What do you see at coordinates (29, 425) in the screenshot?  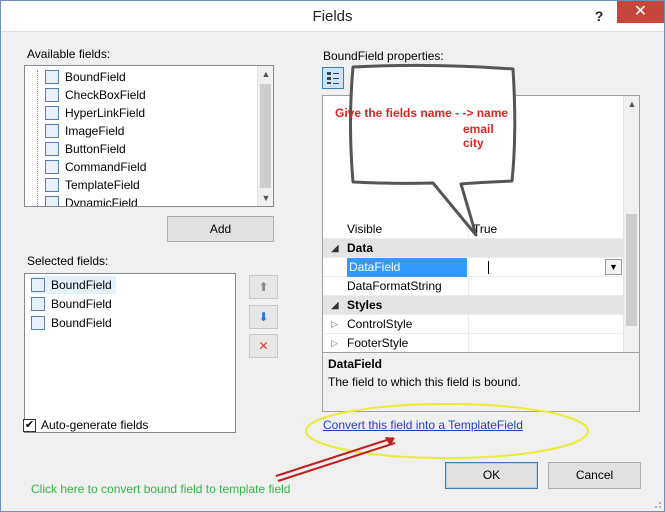 I see `auto-generate-checkbox: ✔` at bounding box center [29, 425].